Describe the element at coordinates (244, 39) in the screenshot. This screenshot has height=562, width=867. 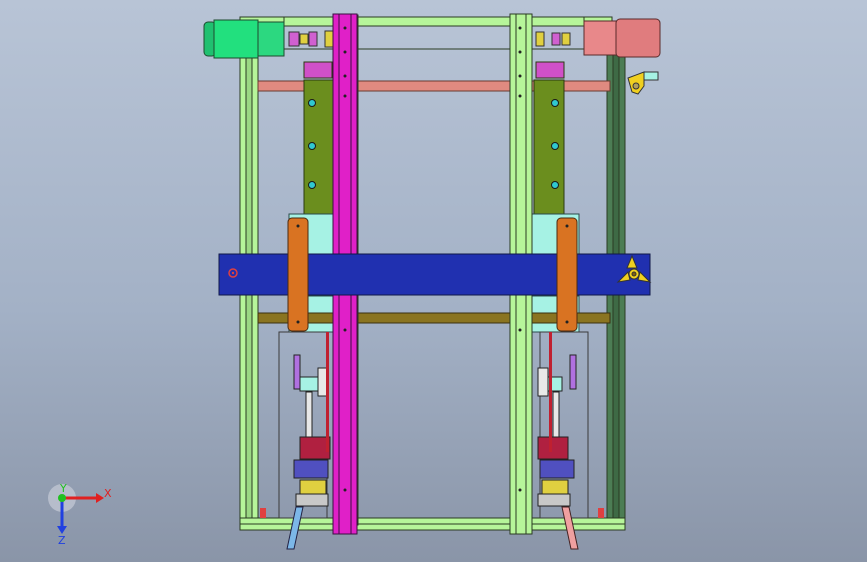
I see `left-motor` at that location.